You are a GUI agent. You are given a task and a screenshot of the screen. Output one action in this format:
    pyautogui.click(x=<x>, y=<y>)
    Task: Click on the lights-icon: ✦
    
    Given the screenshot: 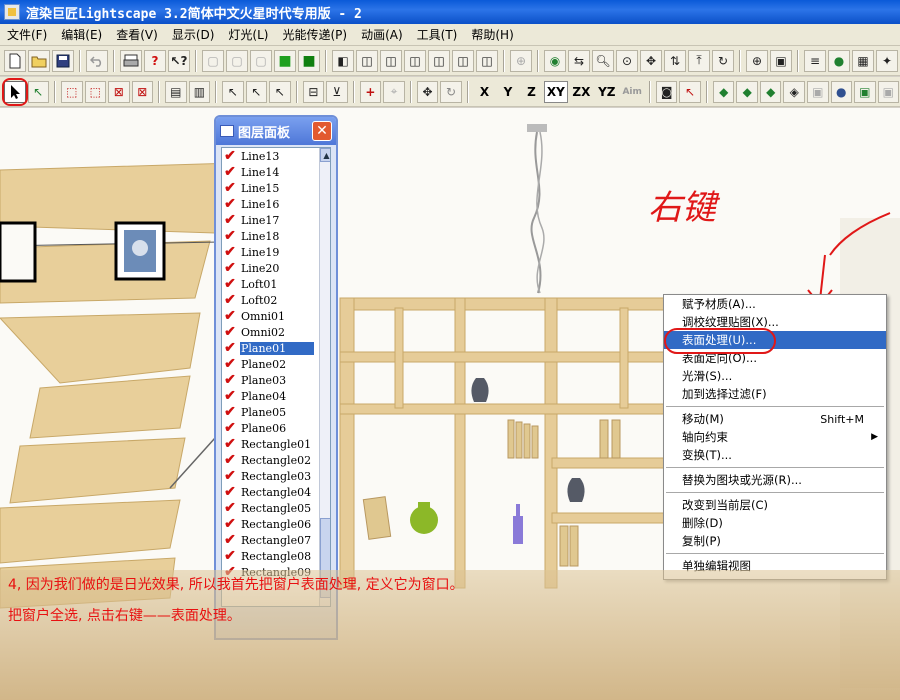 What is the action you would take?
    pyautogui.click(x=887, y=60)
    